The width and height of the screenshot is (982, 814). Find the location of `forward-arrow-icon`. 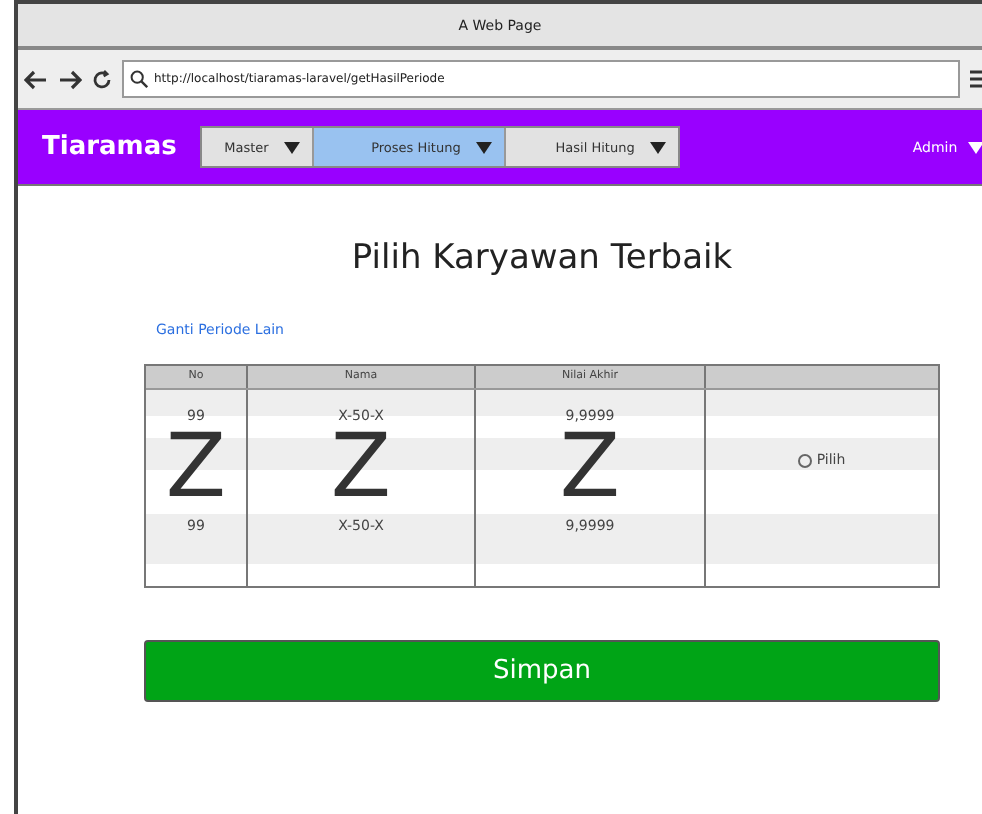

forward-arrow-icon is located at coordinates (70, 79).